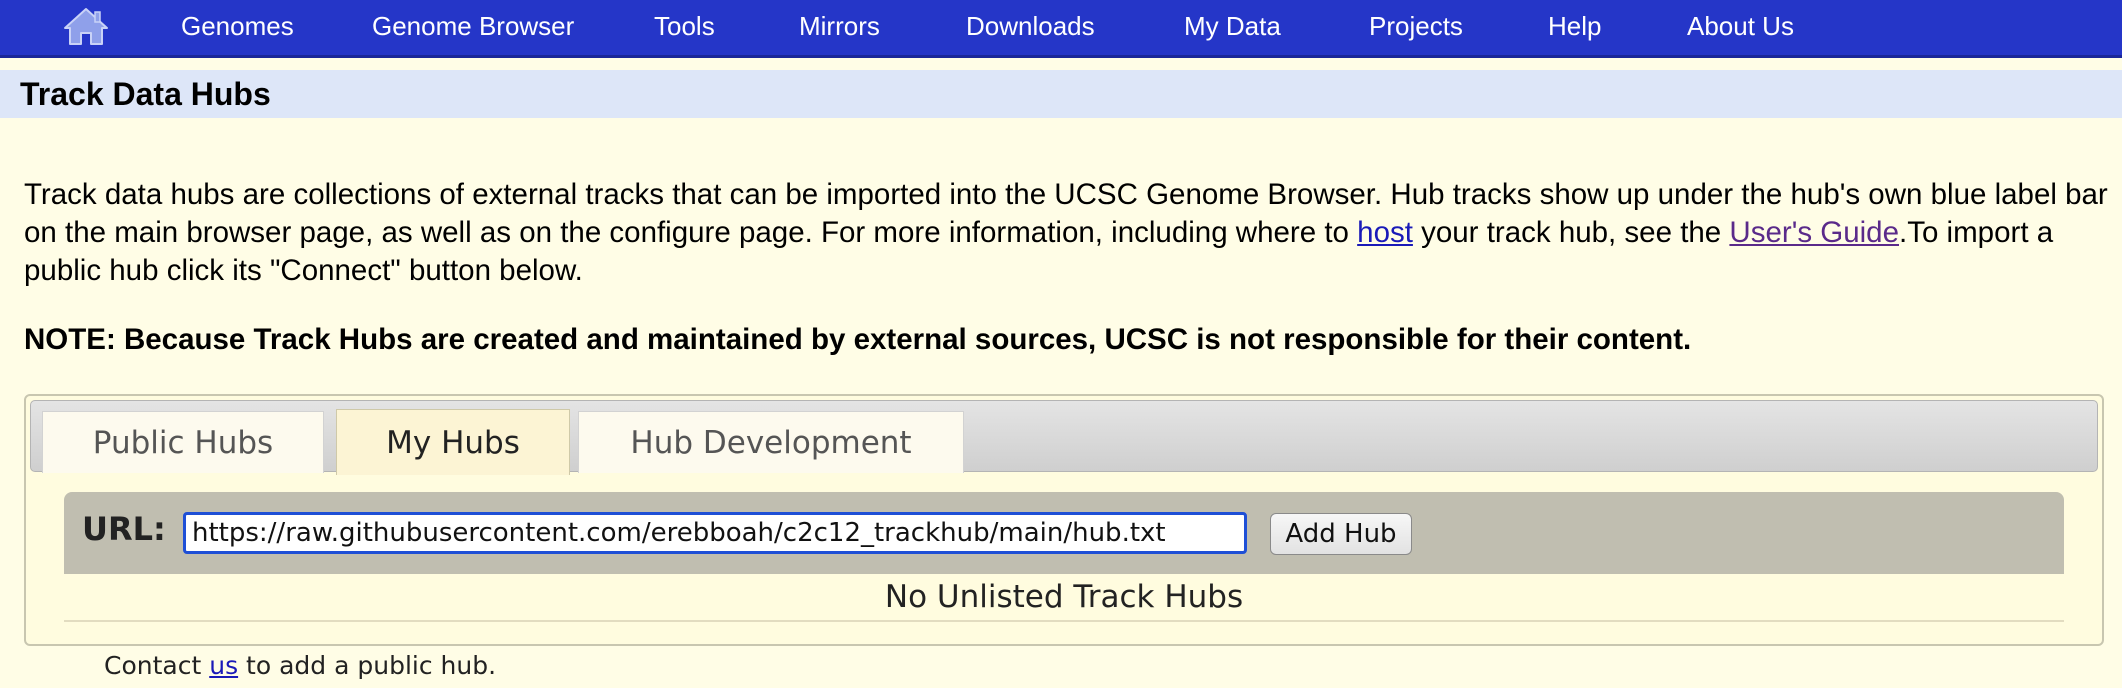 The image size is (2122, 688). I want to click on nav-item-mirrors: Mirrors, so click(839, 26).